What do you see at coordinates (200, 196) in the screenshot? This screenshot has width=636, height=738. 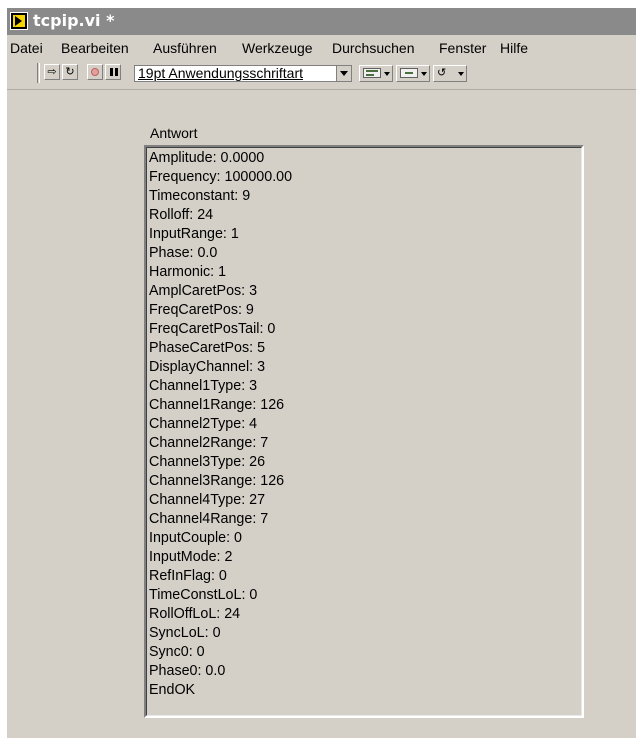 I see `antwort-line: Timeconstant: 9` at bounding box center [200, 196].